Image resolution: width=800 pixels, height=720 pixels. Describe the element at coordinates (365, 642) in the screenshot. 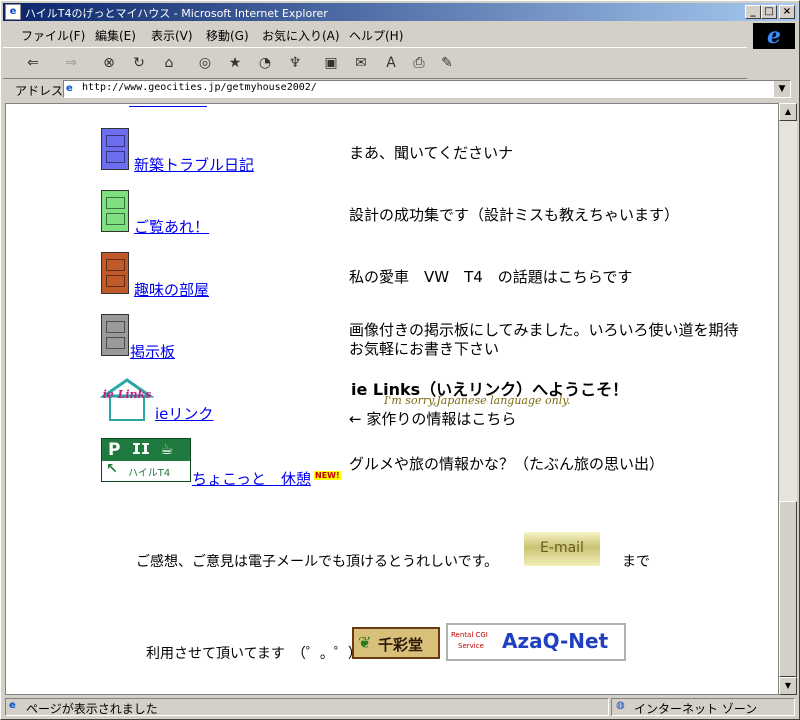

I see `leaf-icon: ❦` at that location.